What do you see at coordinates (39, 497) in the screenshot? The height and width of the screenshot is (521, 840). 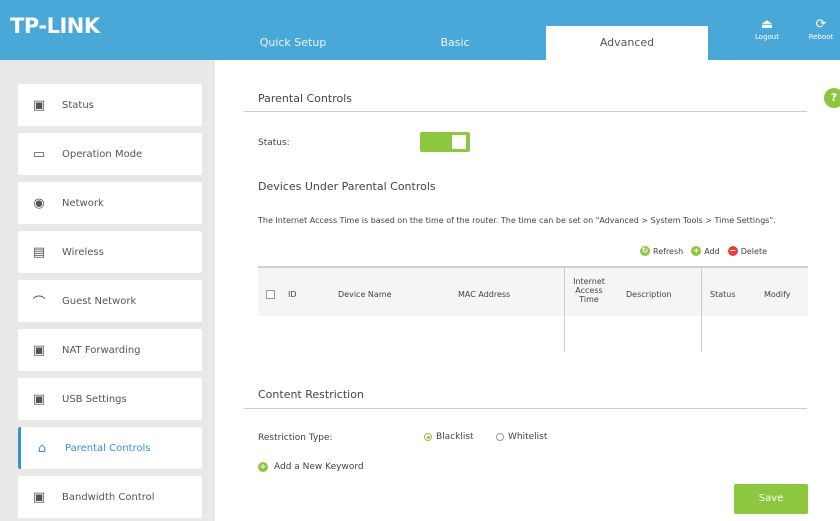 I see `bandwidth-icon: ▣` at bounding box center [39, 497].